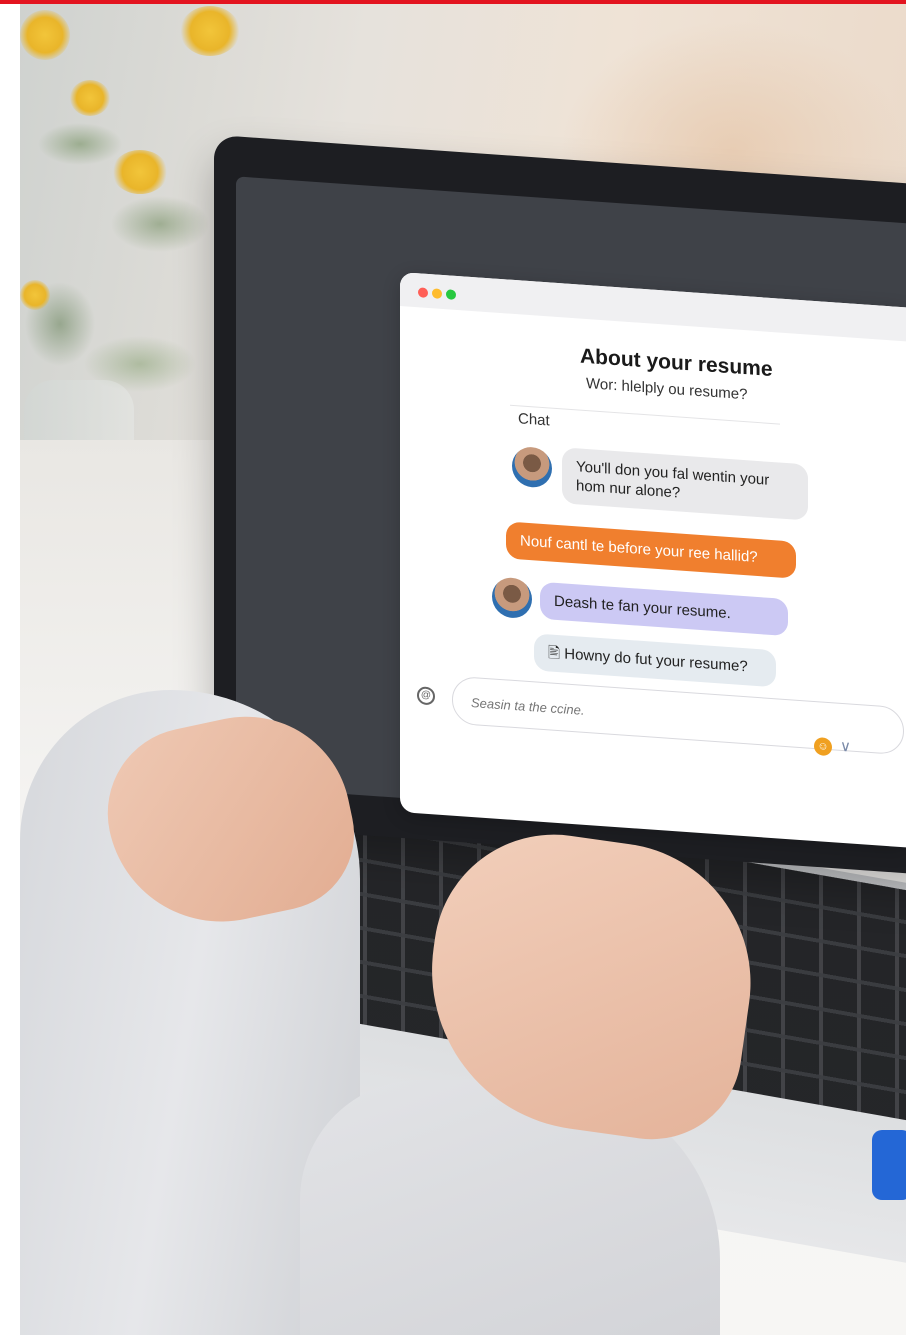  What do you see at coordinates (667, 389) in the screenshot?
I see `chat-subtitle: Wor: hlelply ou resume?` at bounding box center [667, 389].